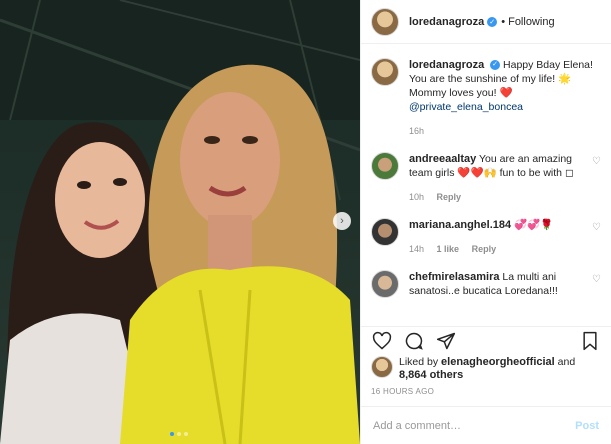  Describe the element at coordinates (474, 425) in the screenshot. I see `add-comment-input` at that location.